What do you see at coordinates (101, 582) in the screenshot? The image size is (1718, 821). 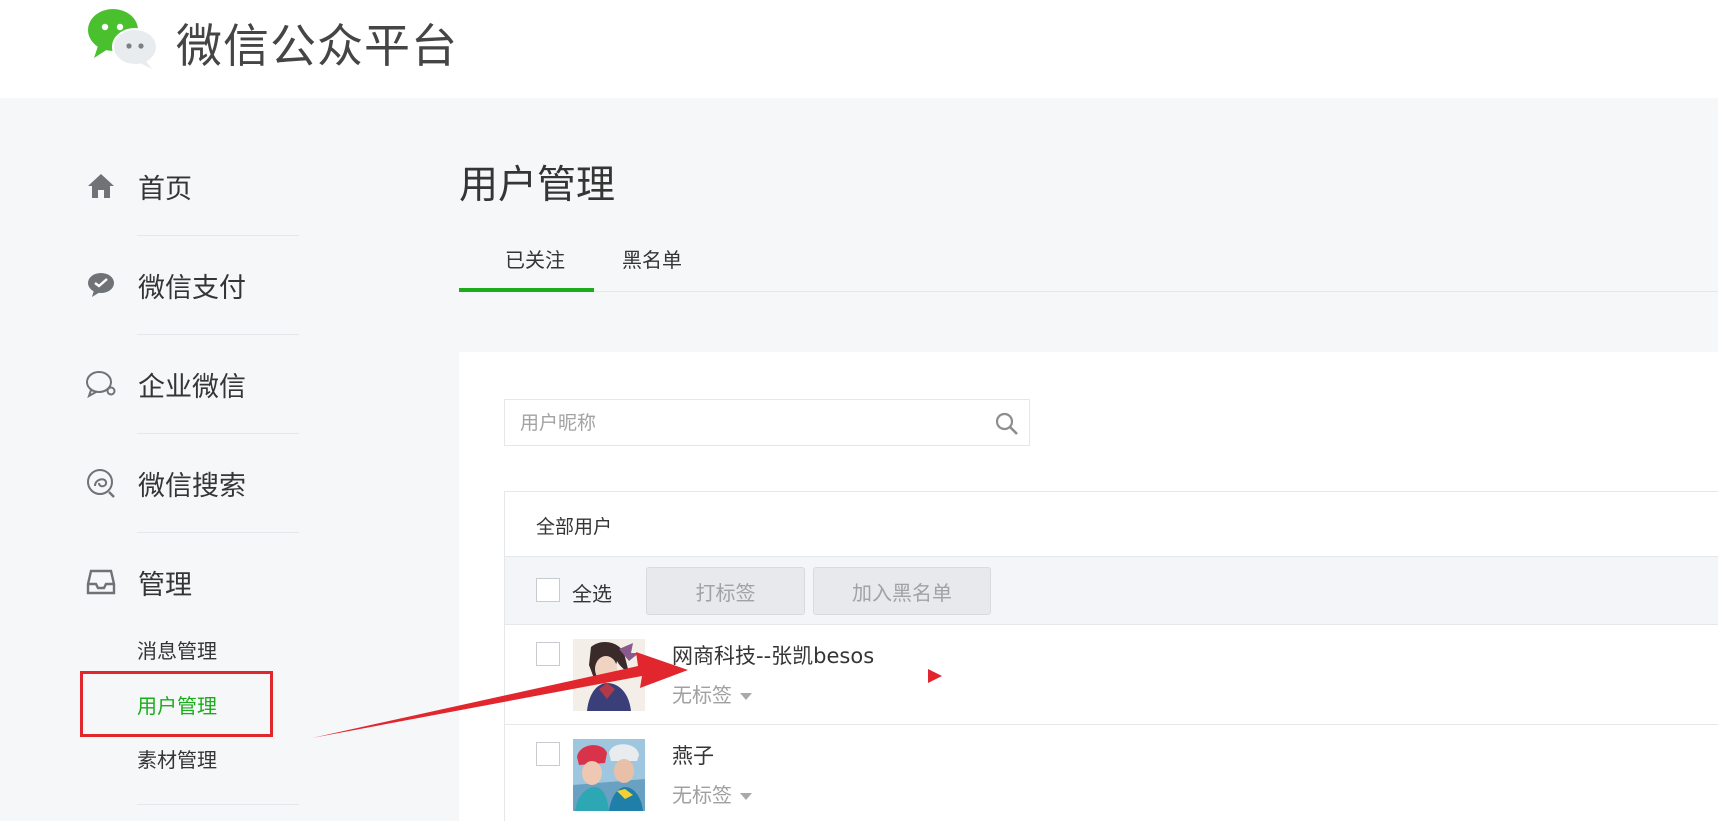 I see `inbox-icon` at bounding box center [101, 582].